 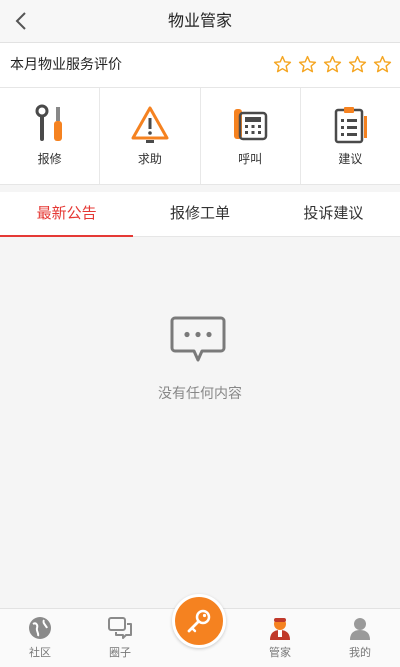 I want to click on tab-circle-label: 圈子, so click(x=120, y=652).